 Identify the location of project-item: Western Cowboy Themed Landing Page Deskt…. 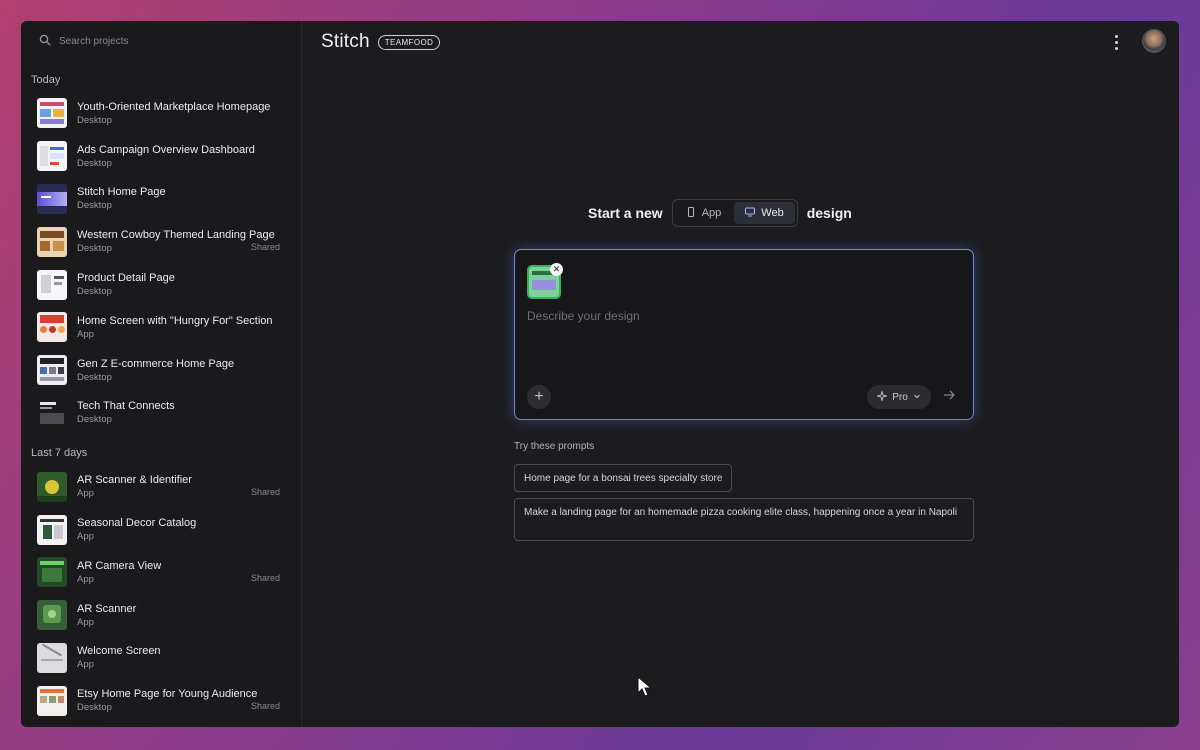
(161, 241).